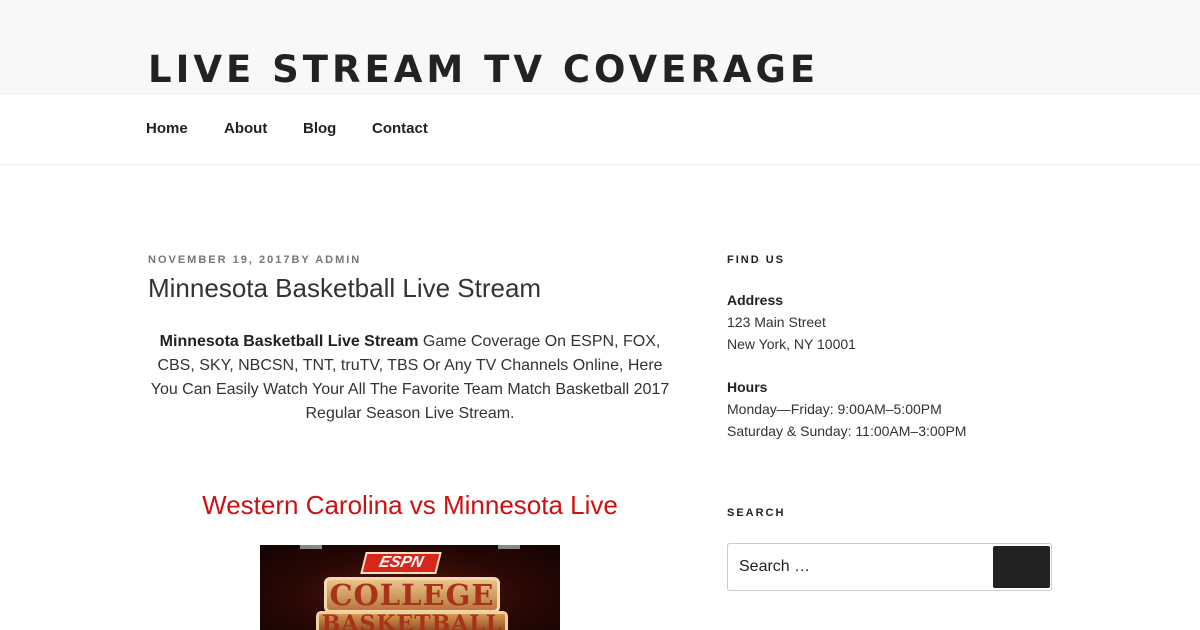 The width and height of the screenshot is (1200, 630). Describe the element at coordinates (600, 47) in the screenshot. I see `site-header: LIVE STREAM TV COVERAGE` at that location.